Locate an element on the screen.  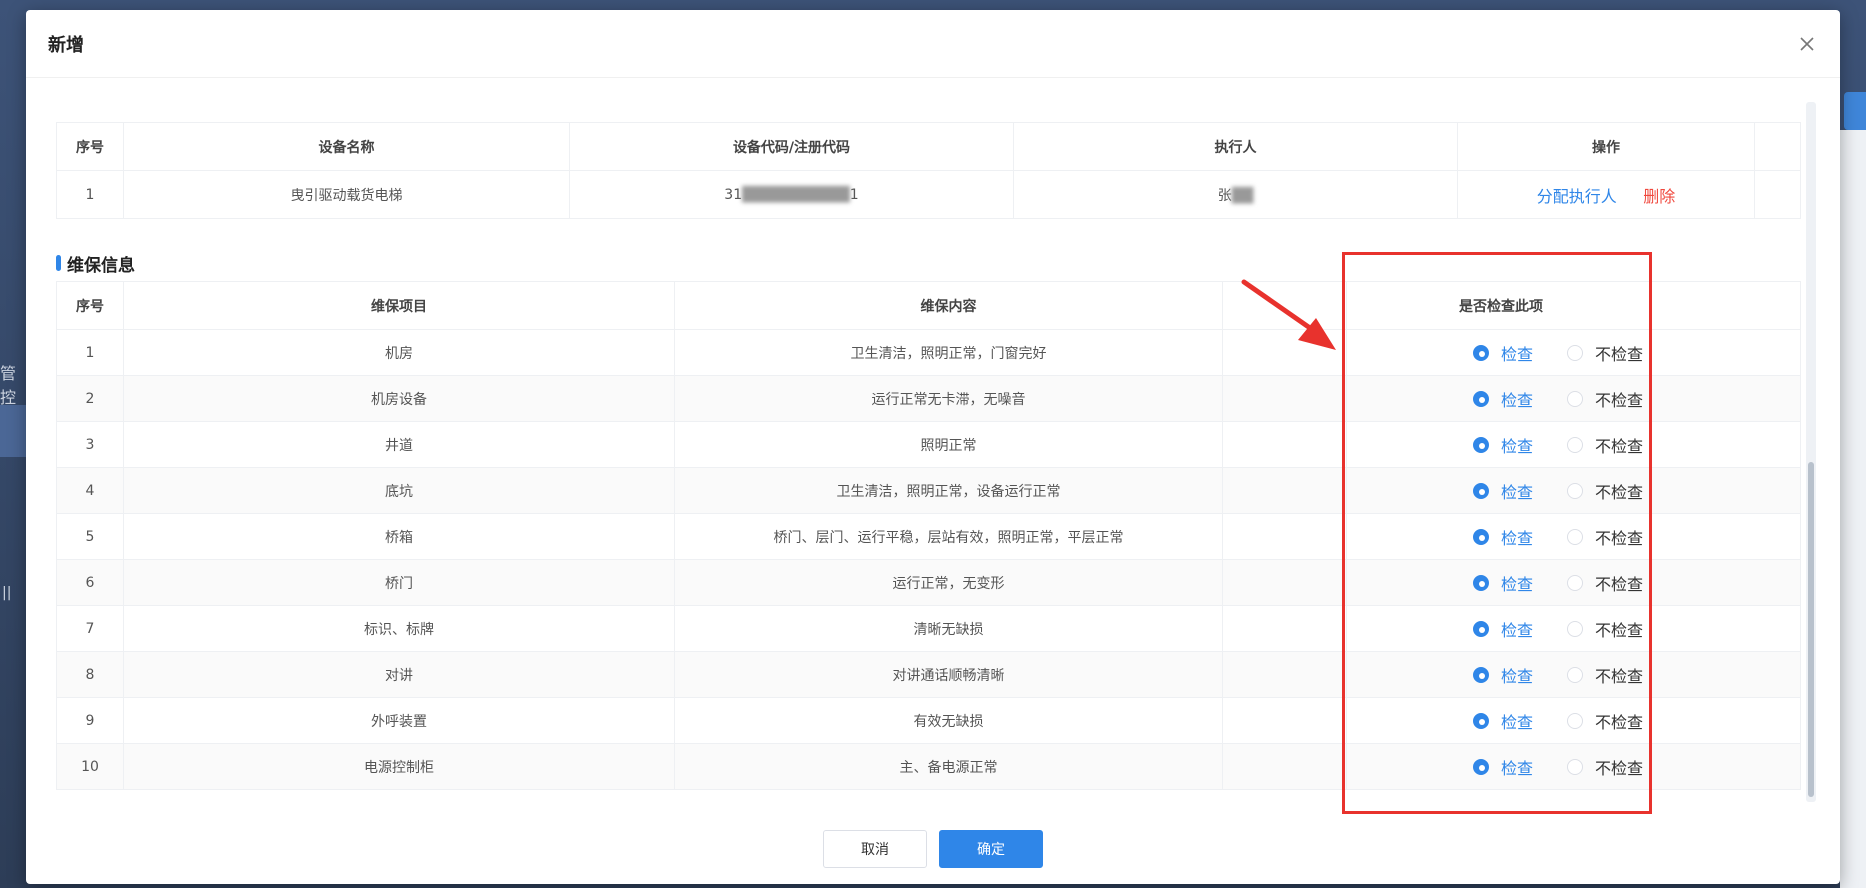
column-header-device-name: 设备名称 is located at coordinates (346, 146).